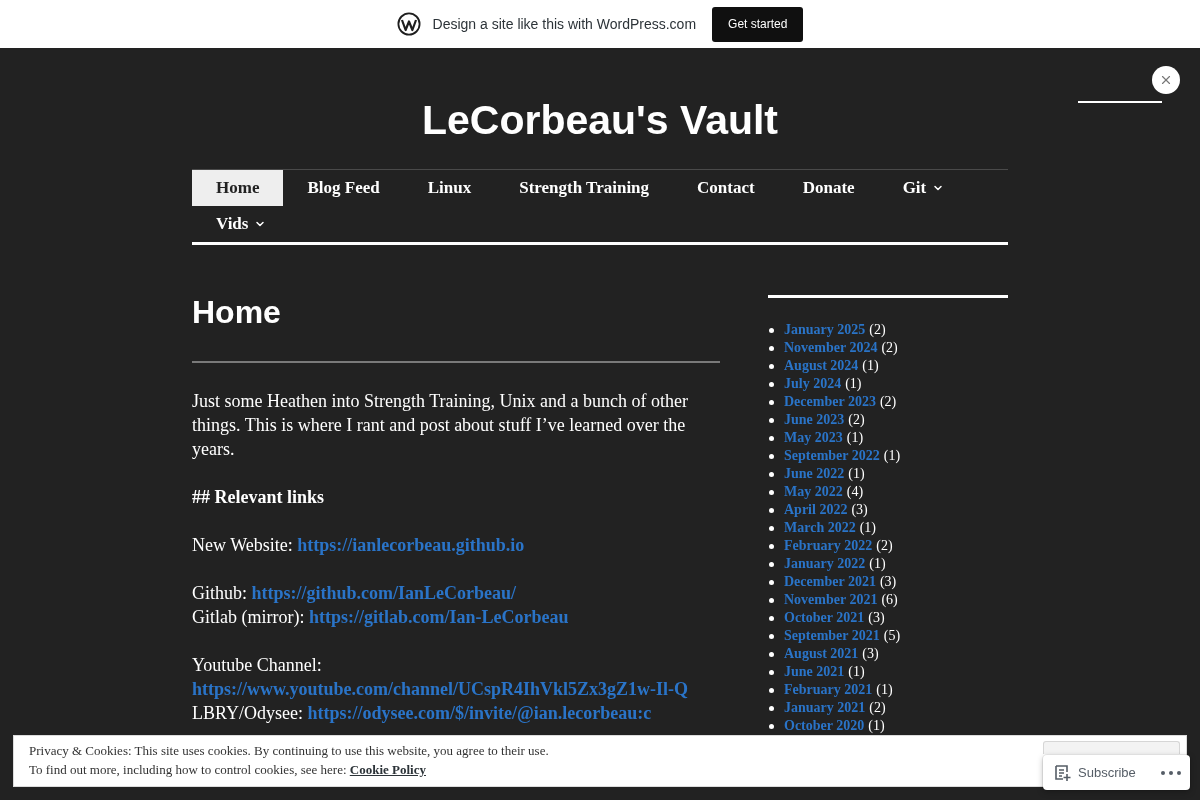 This screenshot has height=800, width=1200. I want to click on archive-count: (6), so click(889, 600).